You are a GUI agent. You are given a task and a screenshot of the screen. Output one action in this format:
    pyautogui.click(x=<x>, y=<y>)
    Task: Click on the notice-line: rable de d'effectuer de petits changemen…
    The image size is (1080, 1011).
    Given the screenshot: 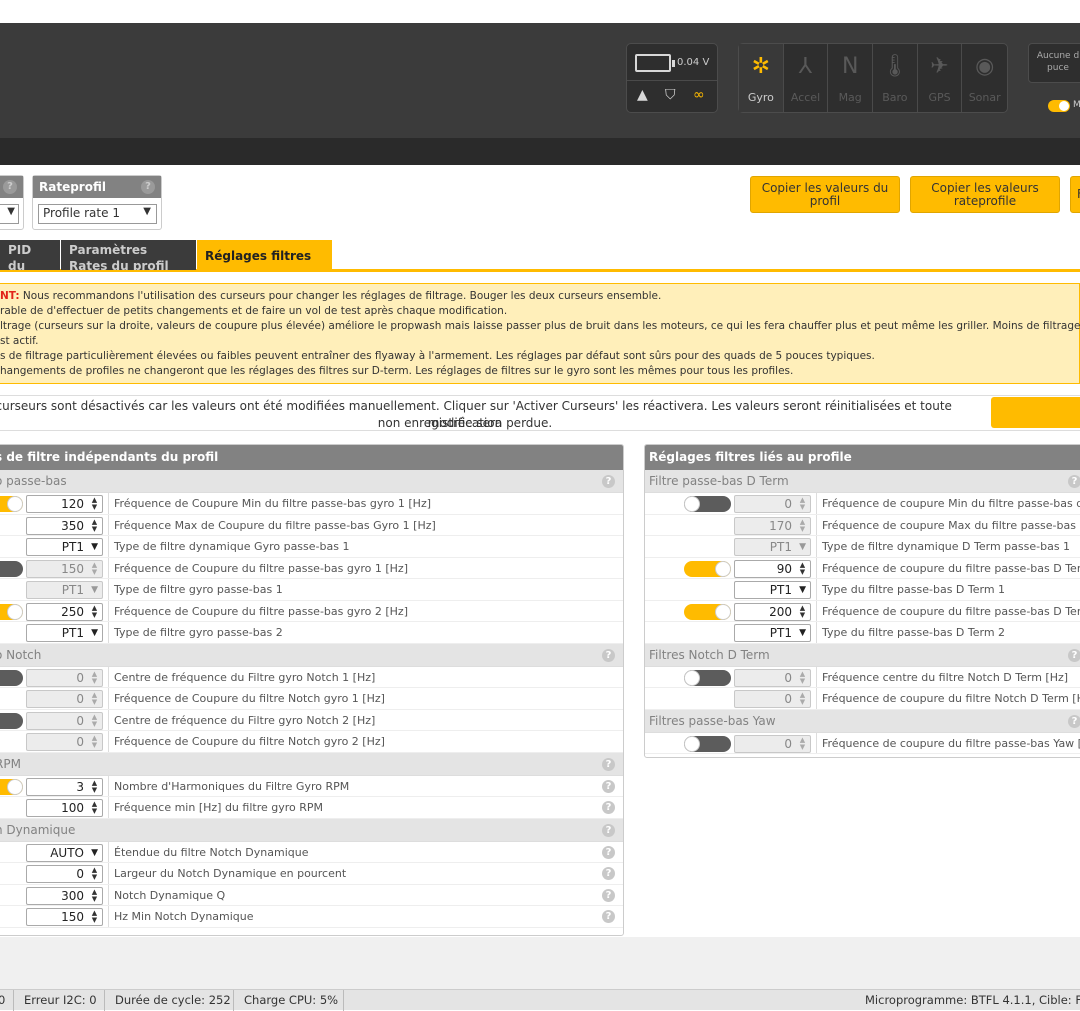 What is the action you would take?
    pyautogui.click(x=254, y=311)
    